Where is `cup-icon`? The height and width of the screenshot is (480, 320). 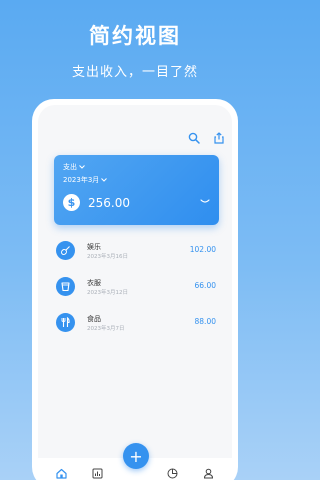
cup-icon is located at coordinates (65, 286).